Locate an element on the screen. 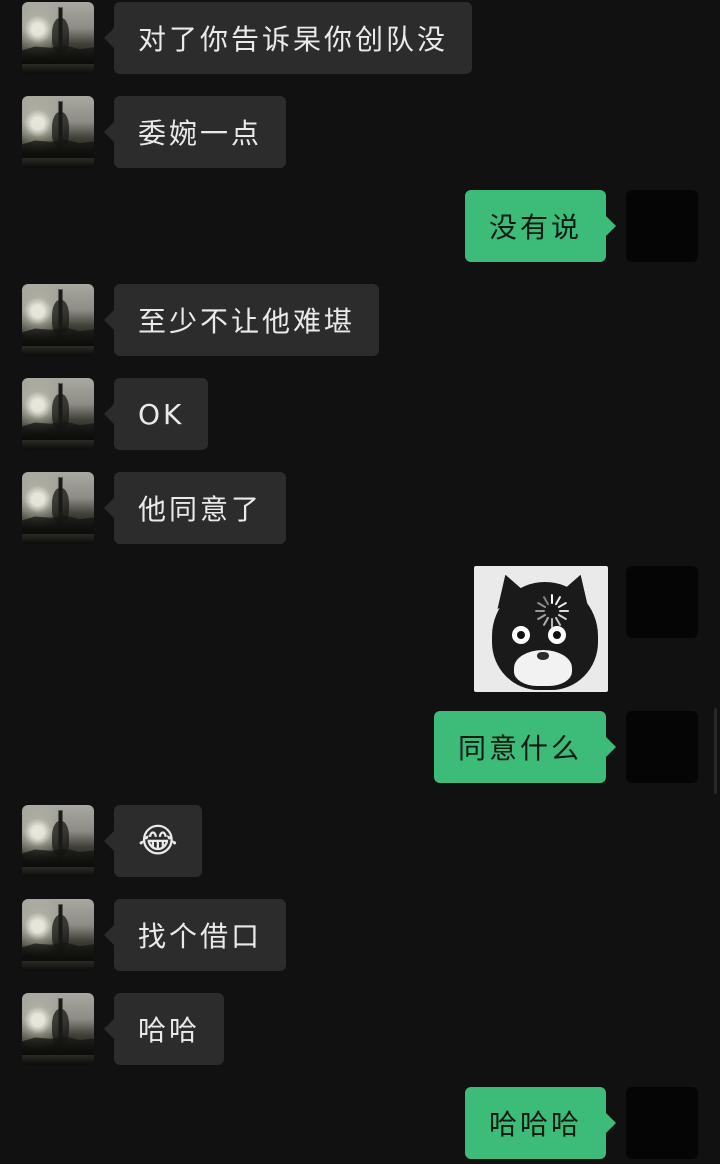 The width and height of the screenshot is (720, 1164). message-bubble: 至少不让他难堪 is located at coordinates (241, 320).